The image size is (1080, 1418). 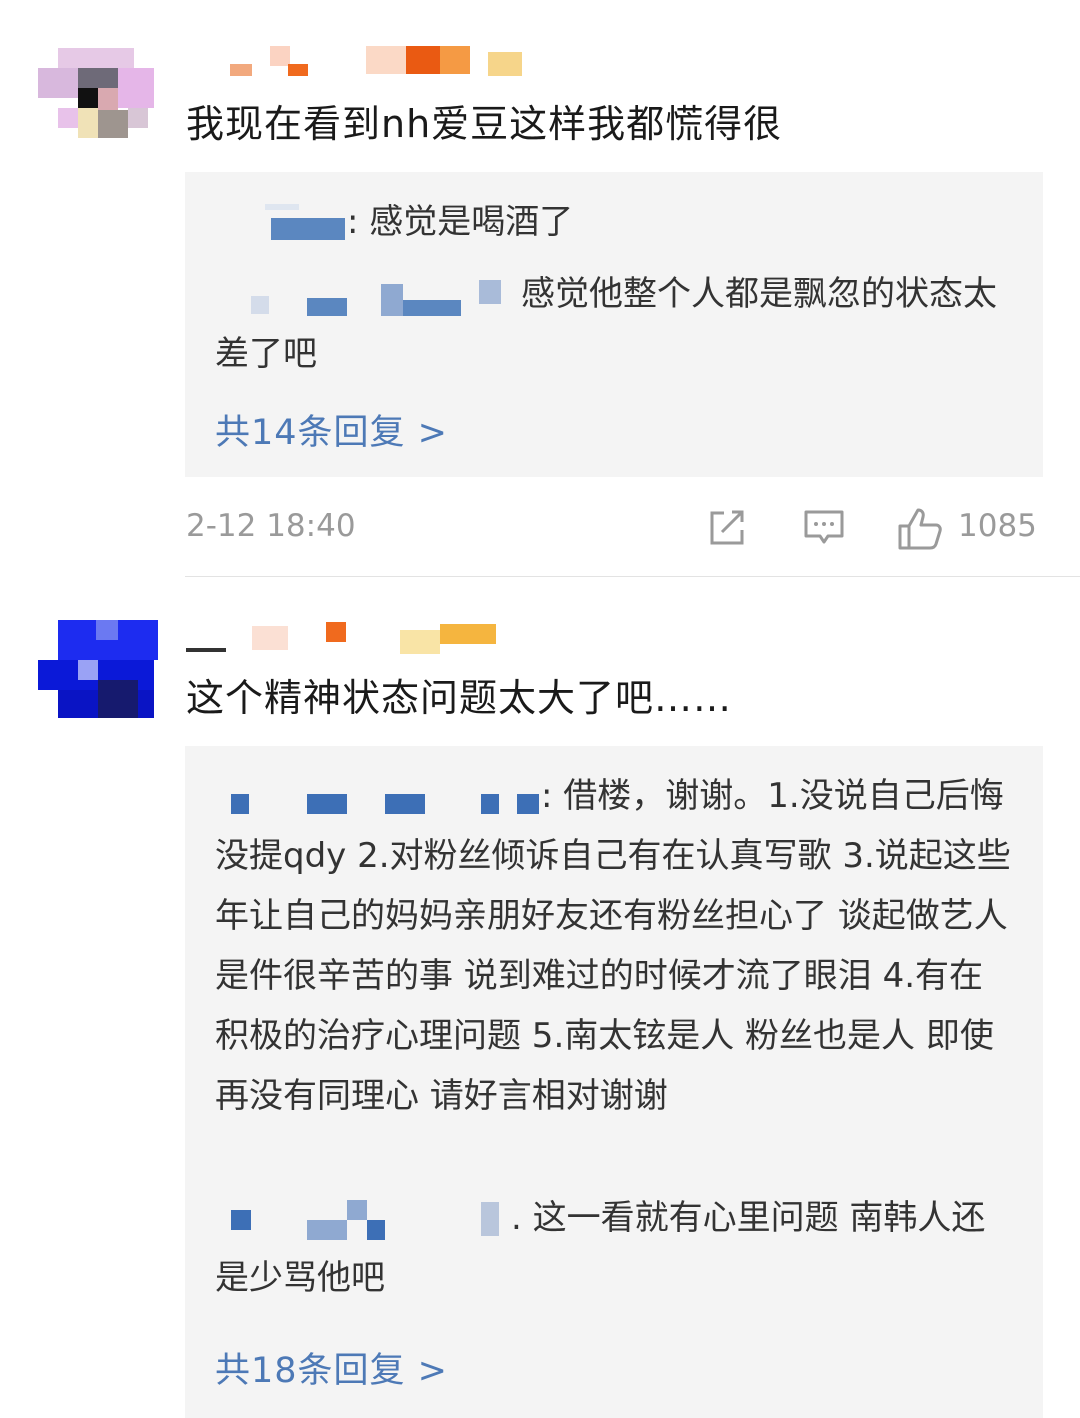 I want to click on reply-item: 感觉他整个人都是飘忽的状态太差了吧, so click(x=615, y=324).